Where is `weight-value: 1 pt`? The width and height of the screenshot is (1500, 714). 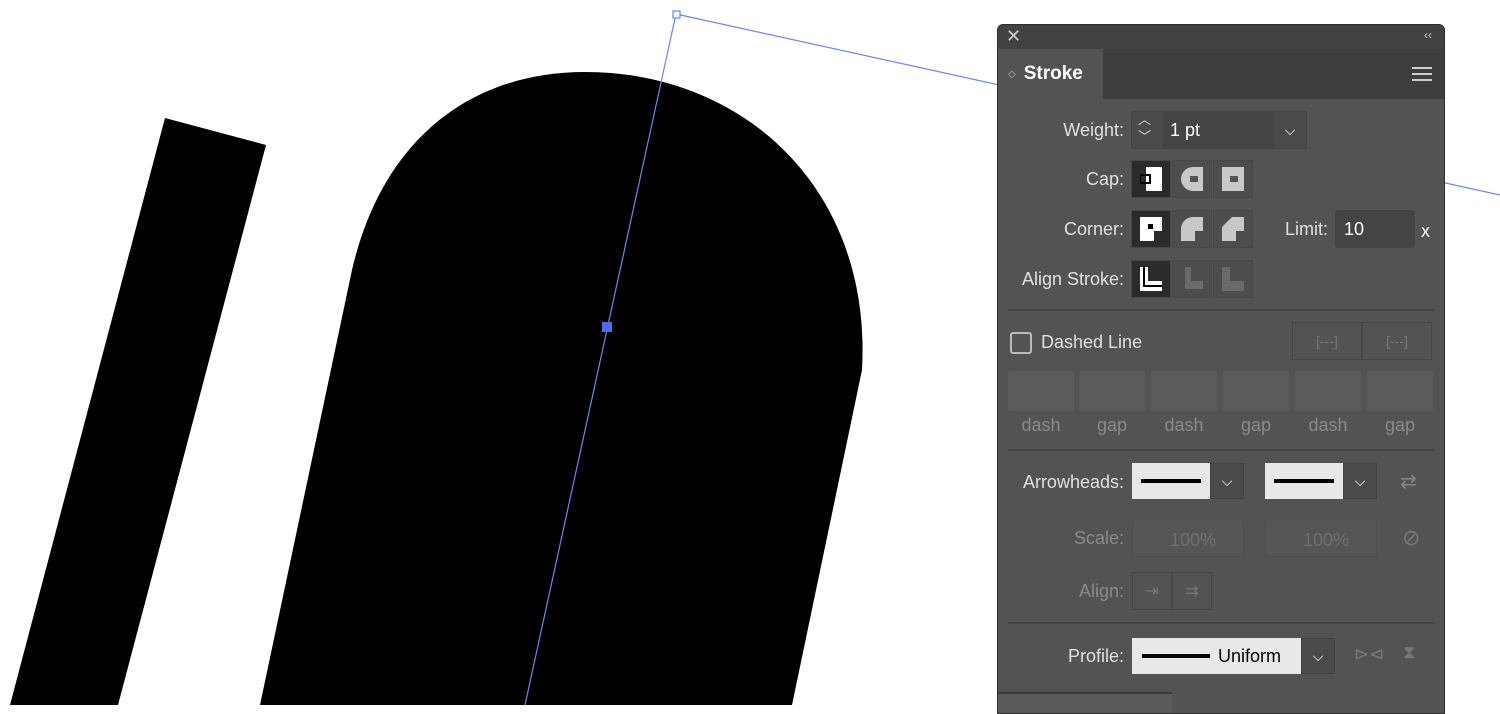 weight-value: 1 pt is located at coordinates (1185, 130).